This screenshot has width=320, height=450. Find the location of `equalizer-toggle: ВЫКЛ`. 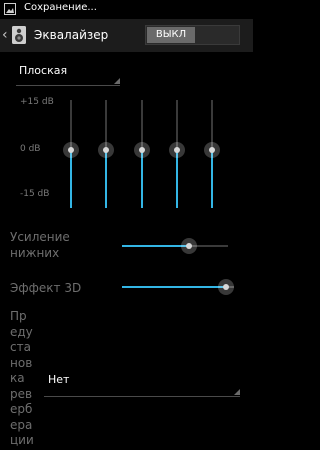

equalizer-toggle: ВЫКЛ is located at coordinates (192, 35).